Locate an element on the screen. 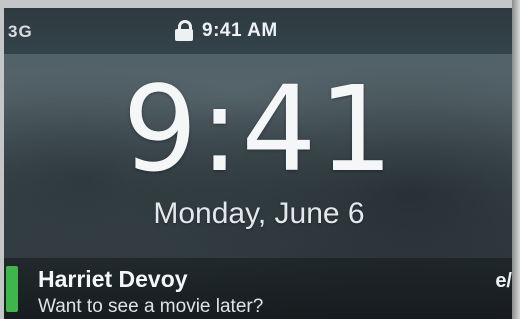  notification-sender: Harriet Devoy is located at coordinates (113, 279).